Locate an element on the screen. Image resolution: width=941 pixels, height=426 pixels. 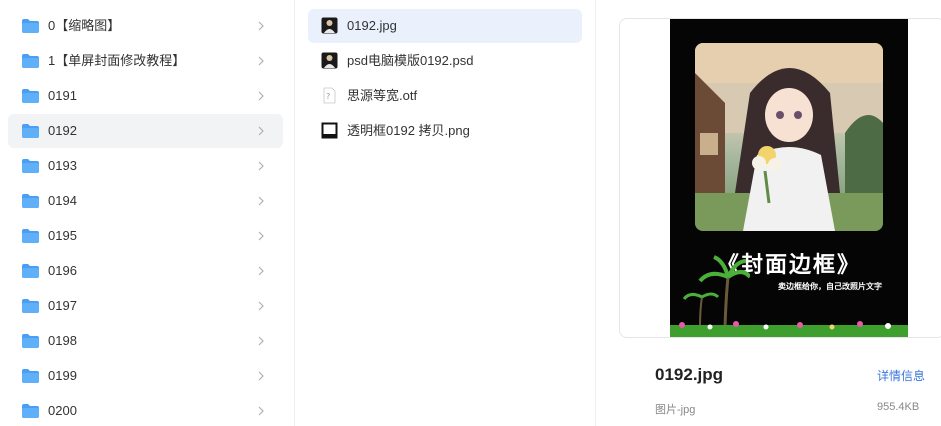
folder-label: 0200 is located at coordinates (62, 410).